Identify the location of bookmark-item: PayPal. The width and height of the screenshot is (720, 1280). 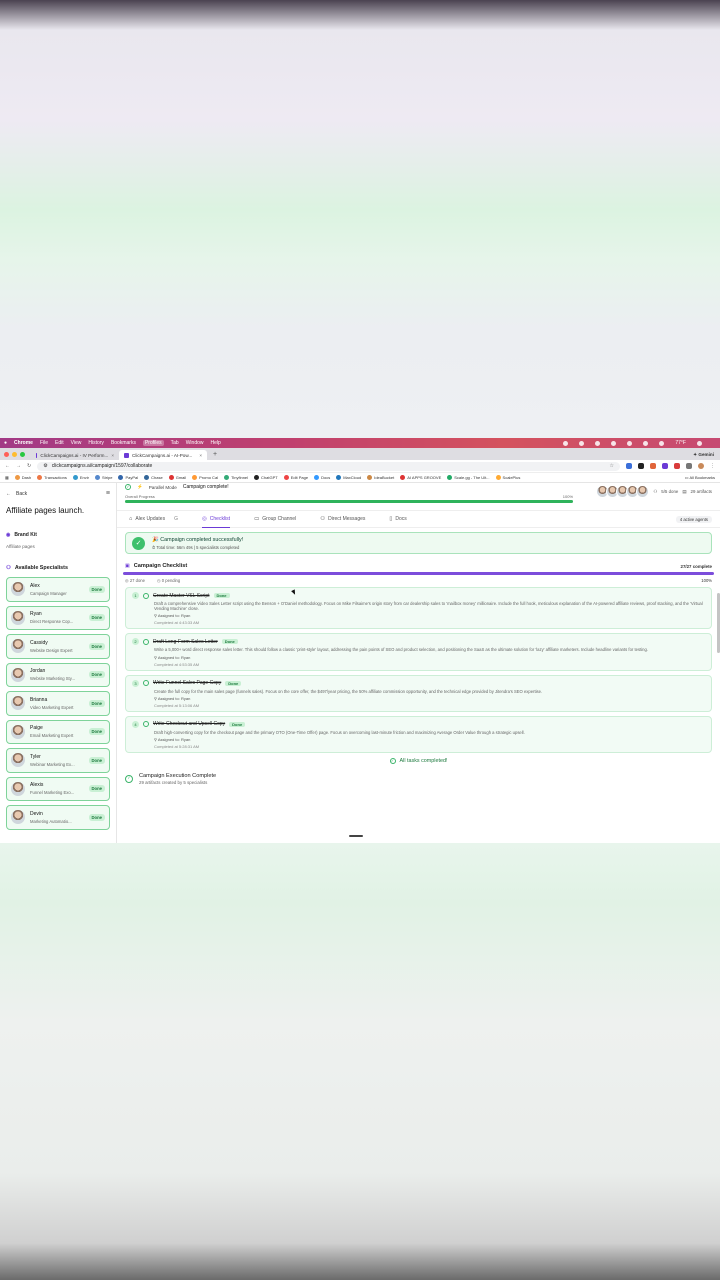
(128, 477).